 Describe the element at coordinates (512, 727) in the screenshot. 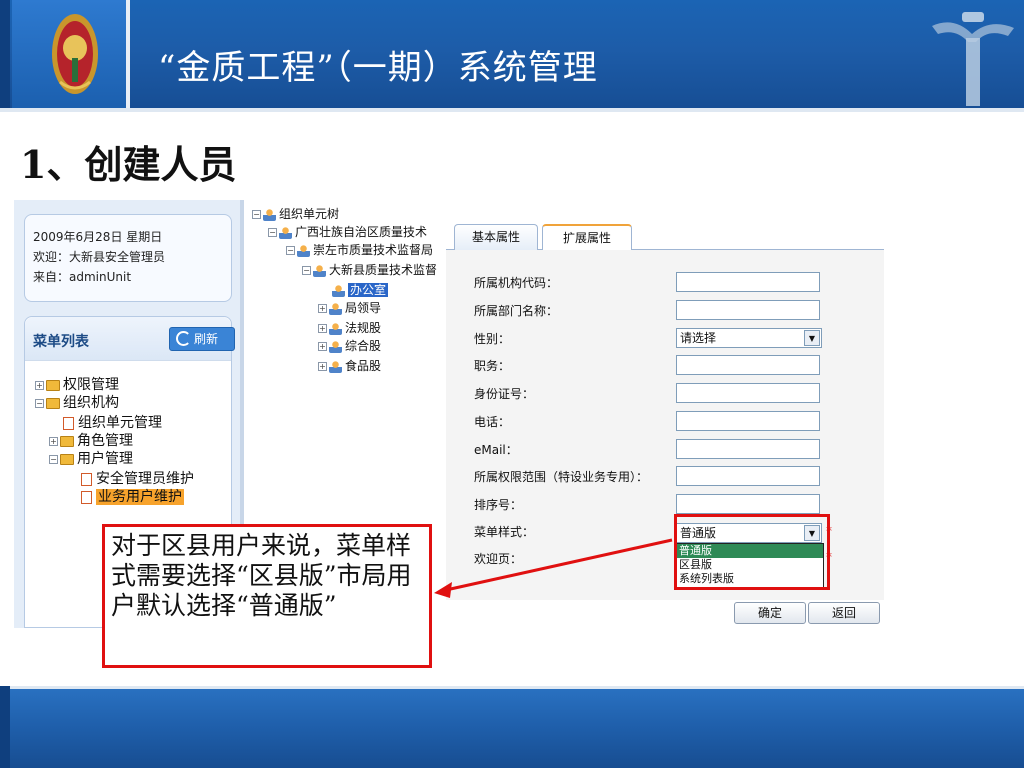

I see `footer-banner` at that location.